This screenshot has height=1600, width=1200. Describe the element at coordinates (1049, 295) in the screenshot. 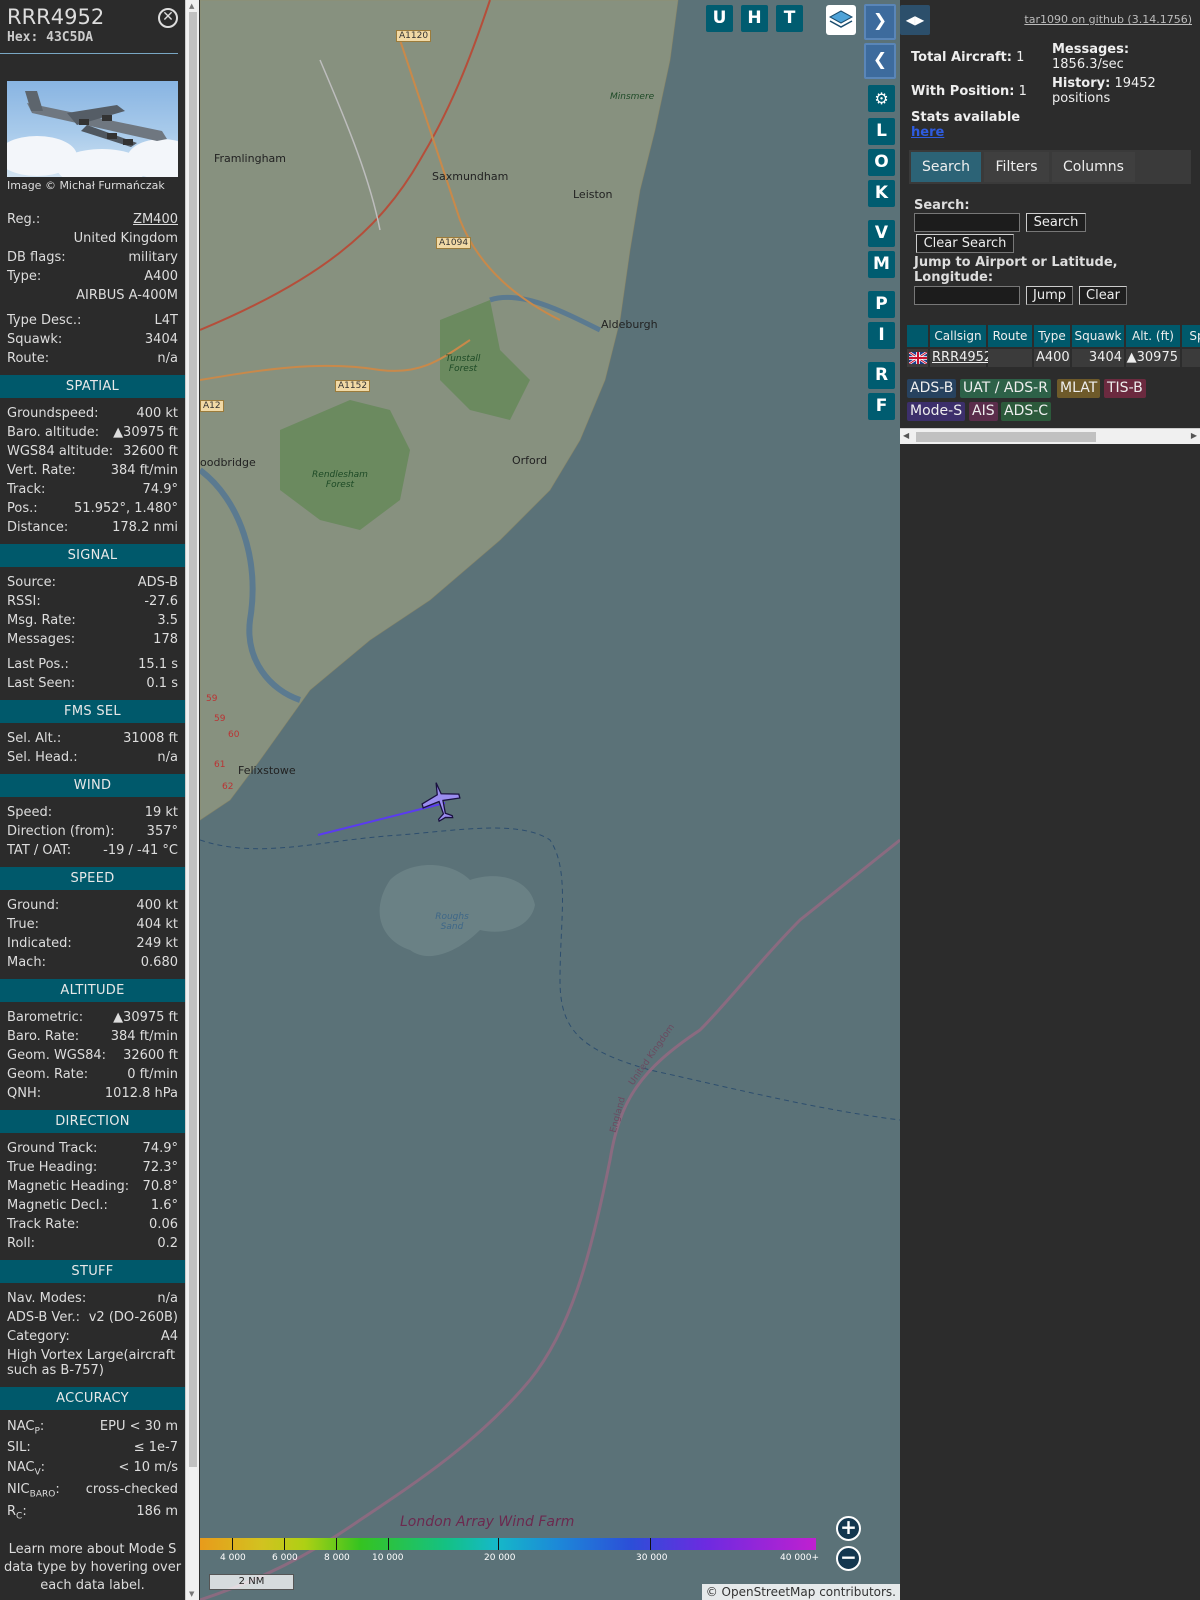

I see `jump-button: Jump` at that location.